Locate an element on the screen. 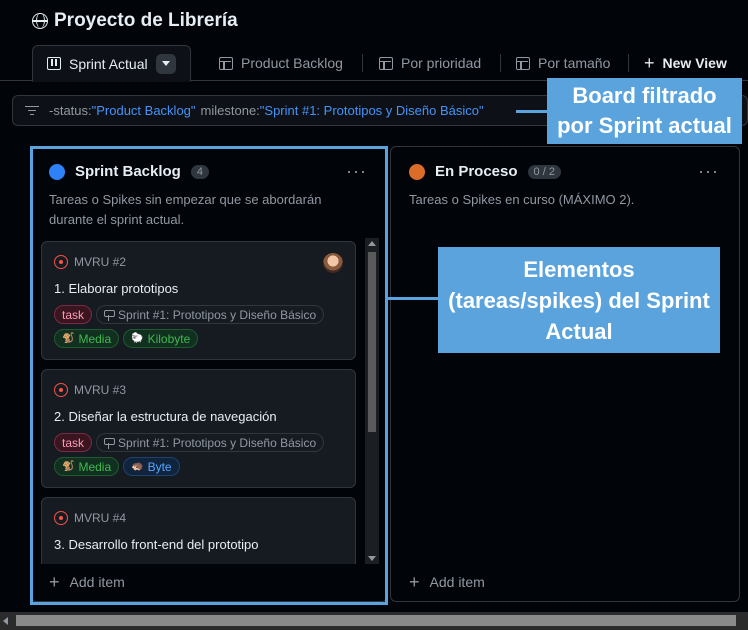 Image resolution: width=748 pixels, height=630 pixels. column-menu-icon: ··· is located at coordinates (708, 171).